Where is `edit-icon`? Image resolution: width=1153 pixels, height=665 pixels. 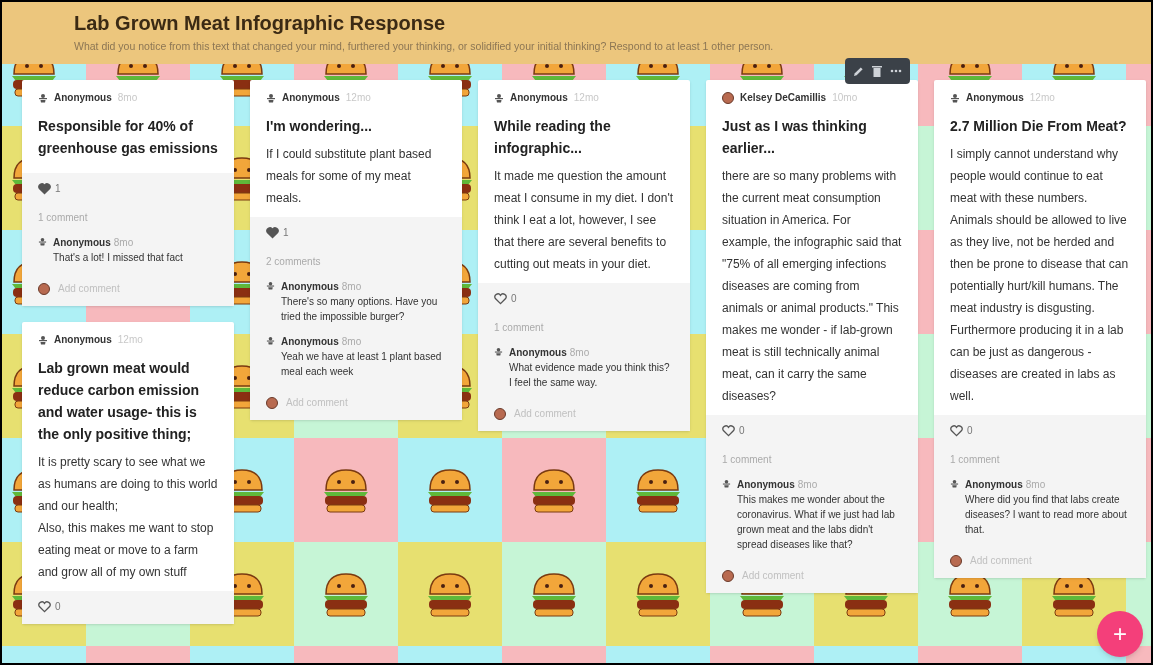
edit-icon is located at coordinates (858, 71).